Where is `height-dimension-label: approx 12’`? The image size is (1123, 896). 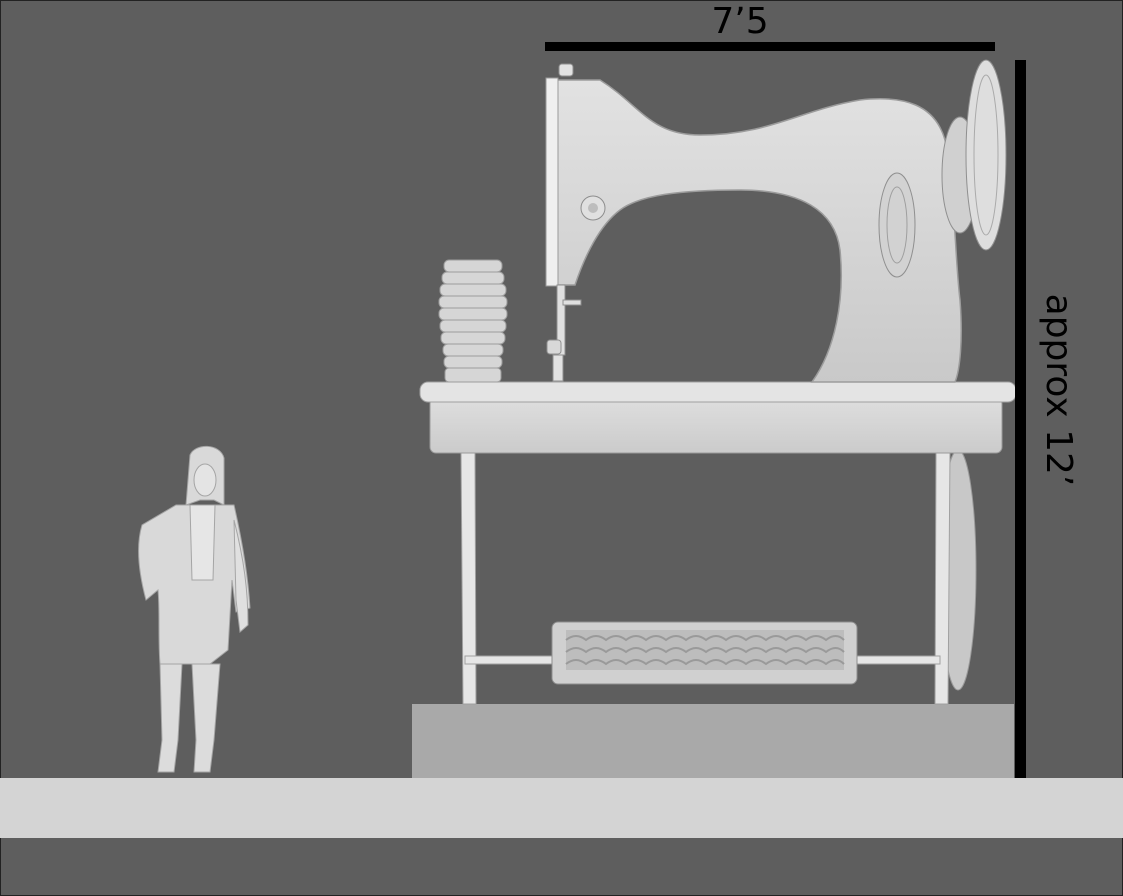 height-dimension-label: approx 12’ is located at coordinates (1058, 390).